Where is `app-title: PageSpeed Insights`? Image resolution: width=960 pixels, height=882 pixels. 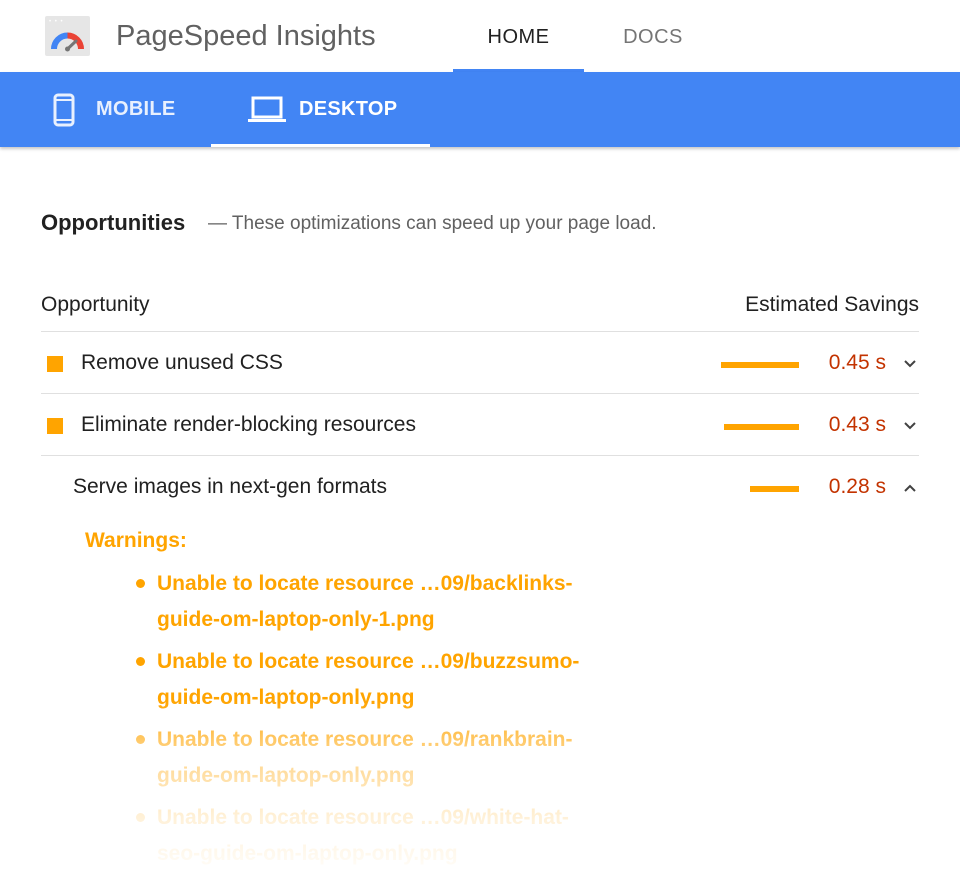
app-title: PageSpeed Insights is located at coordinates (246, 36).